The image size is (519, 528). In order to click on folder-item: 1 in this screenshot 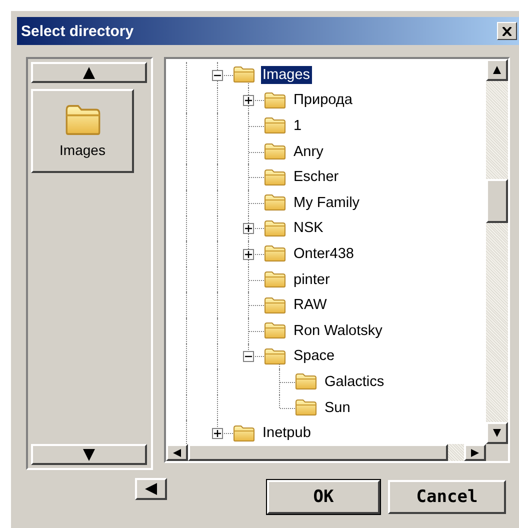, I will do `click(298, 125)`.